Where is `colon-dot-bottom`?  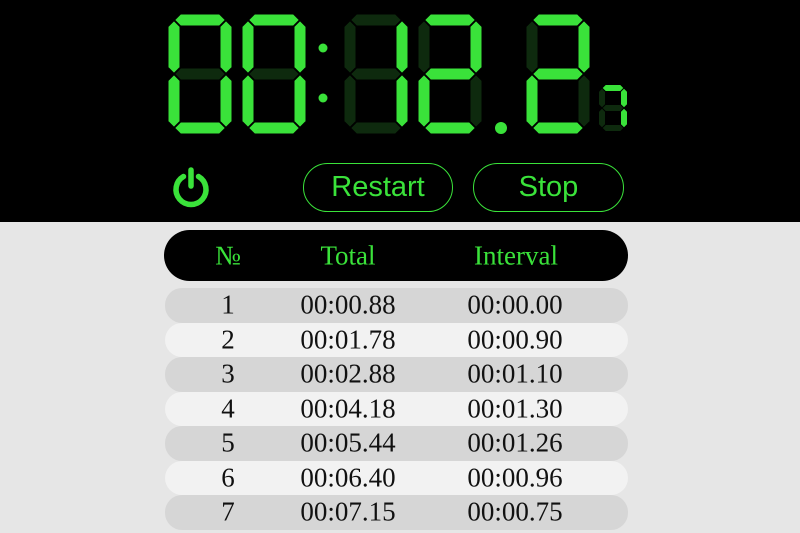
colon-dot-bottom is located at coordinates (323, 98).